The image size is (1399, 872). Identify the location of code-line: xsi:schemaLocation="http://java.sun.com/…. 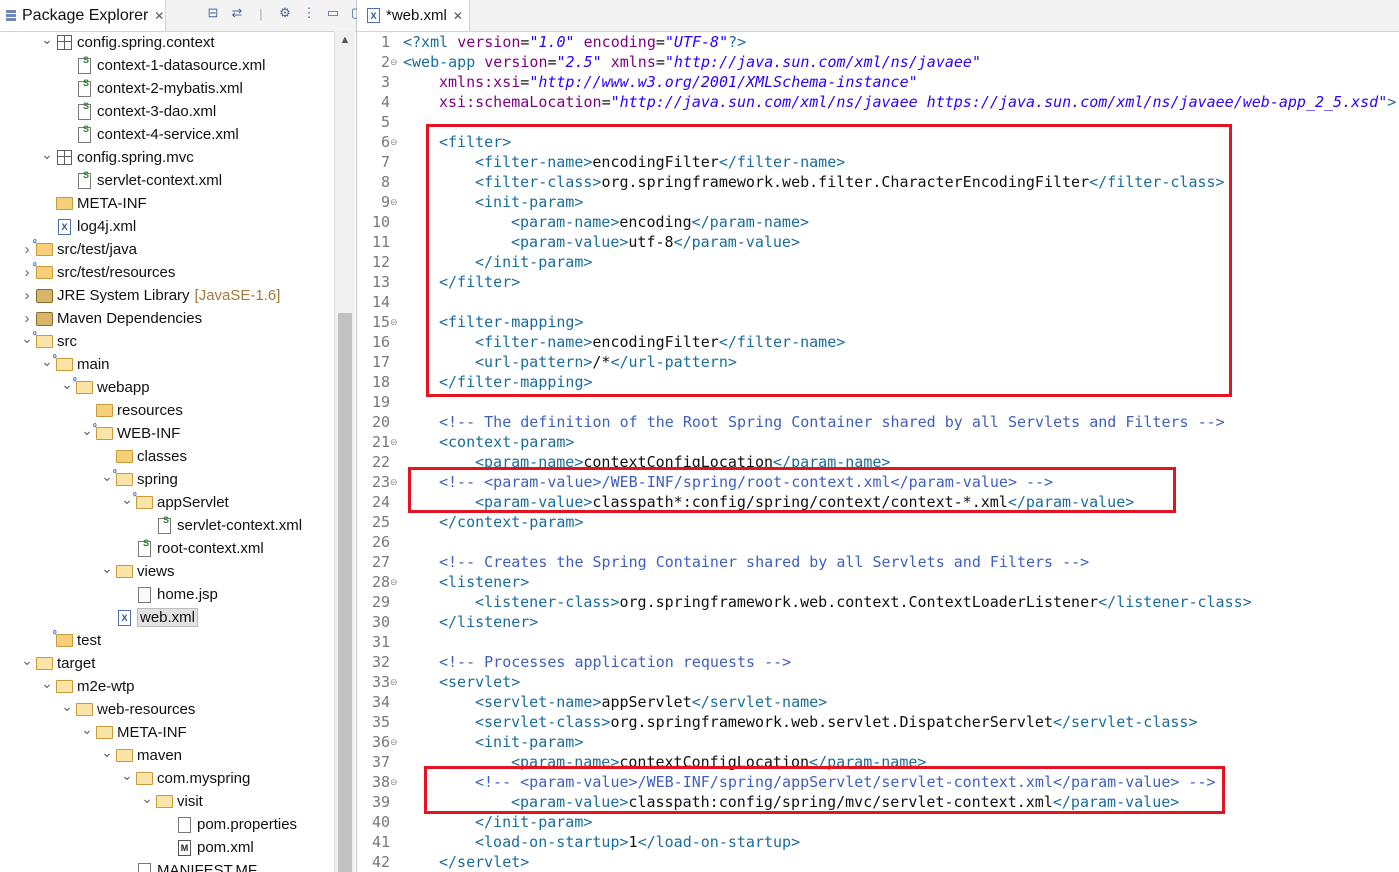
(917, 102).